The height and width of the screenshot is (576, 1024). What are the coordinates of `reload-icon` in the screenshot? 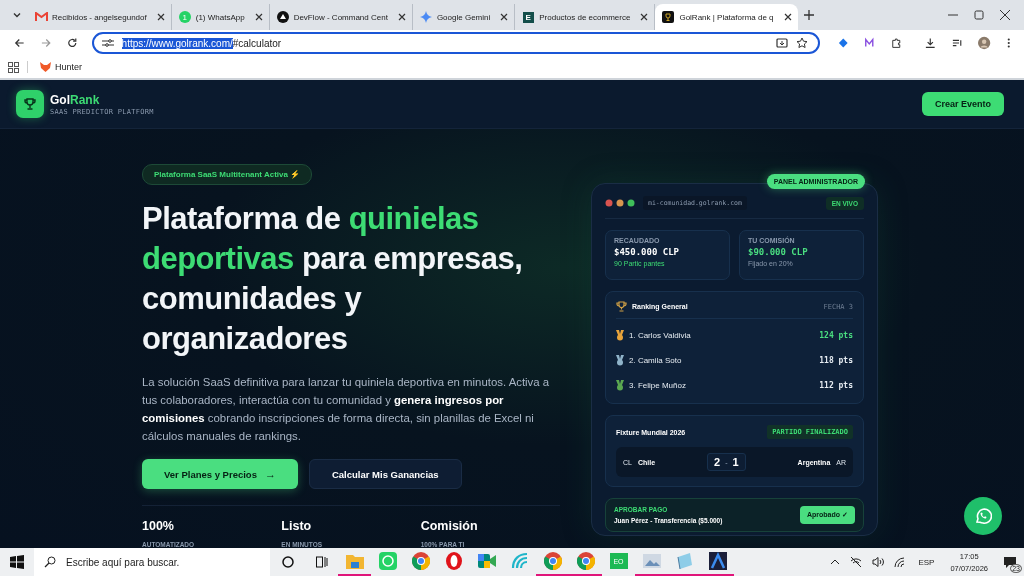 It's located at (72, 43).